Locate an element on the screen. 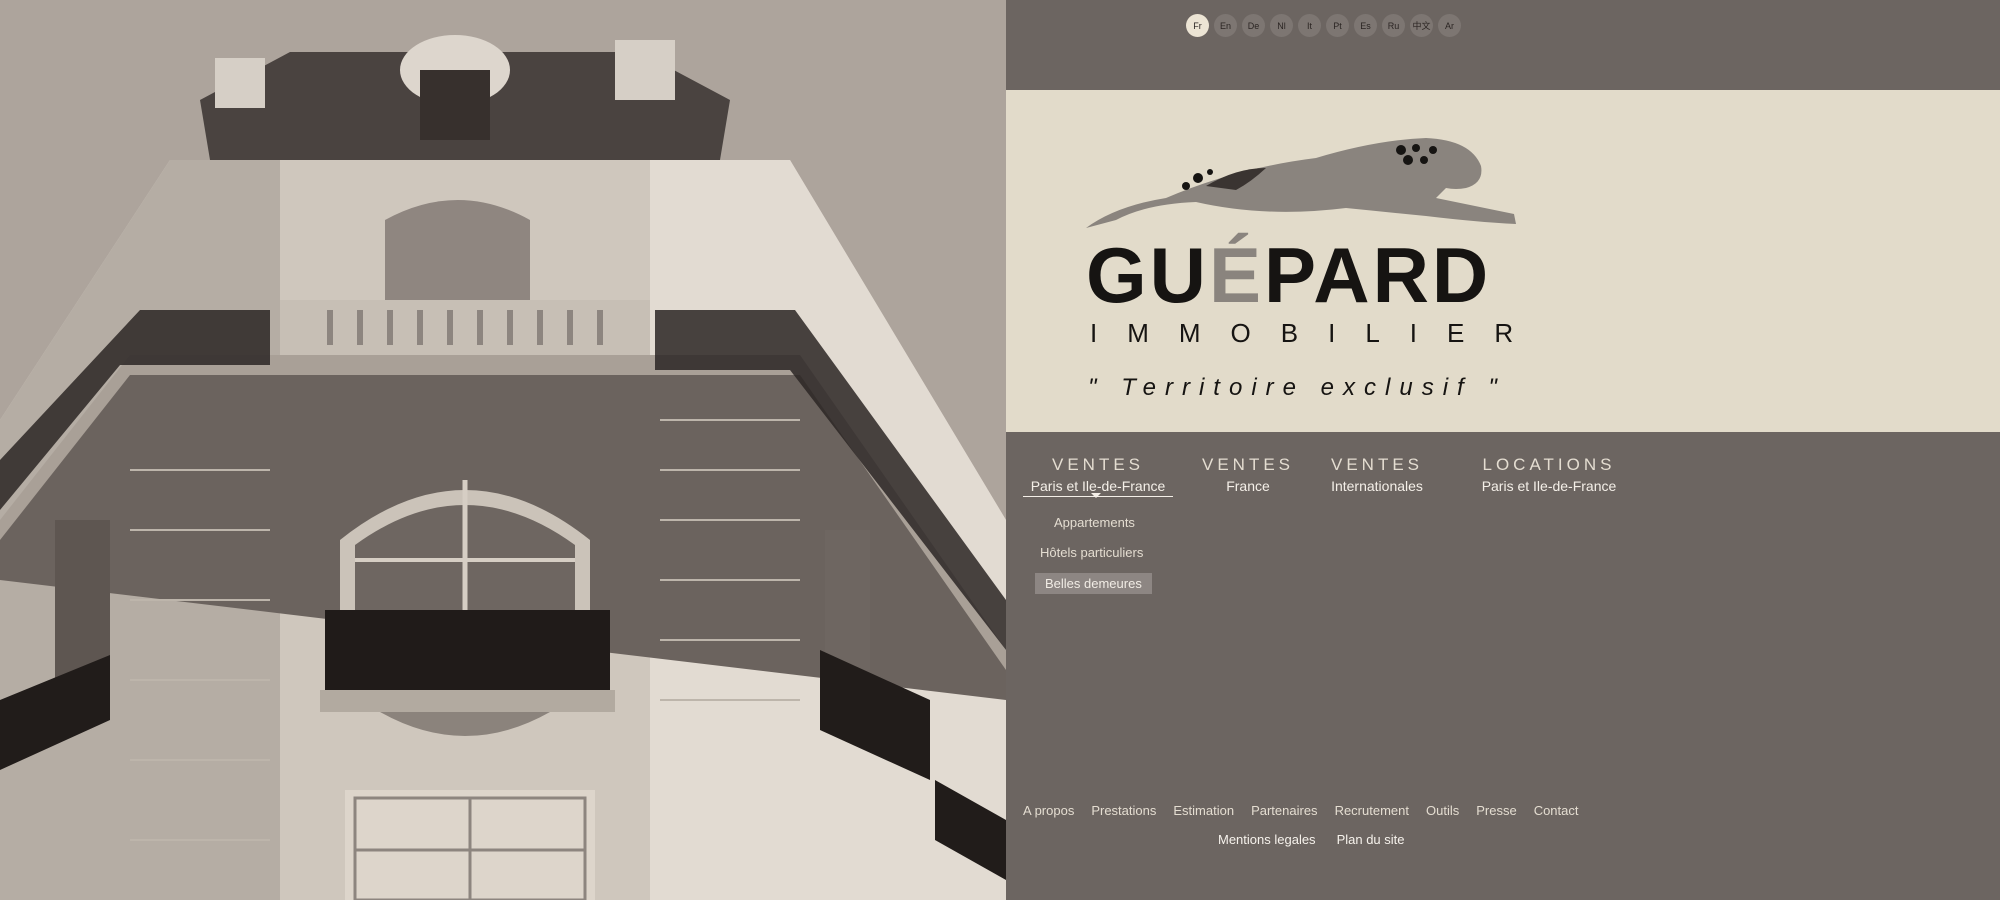 Image resolution: width=2000 pixels, height=900 pixels. lang-ru: Ru is located at coordinates (1393, 25).